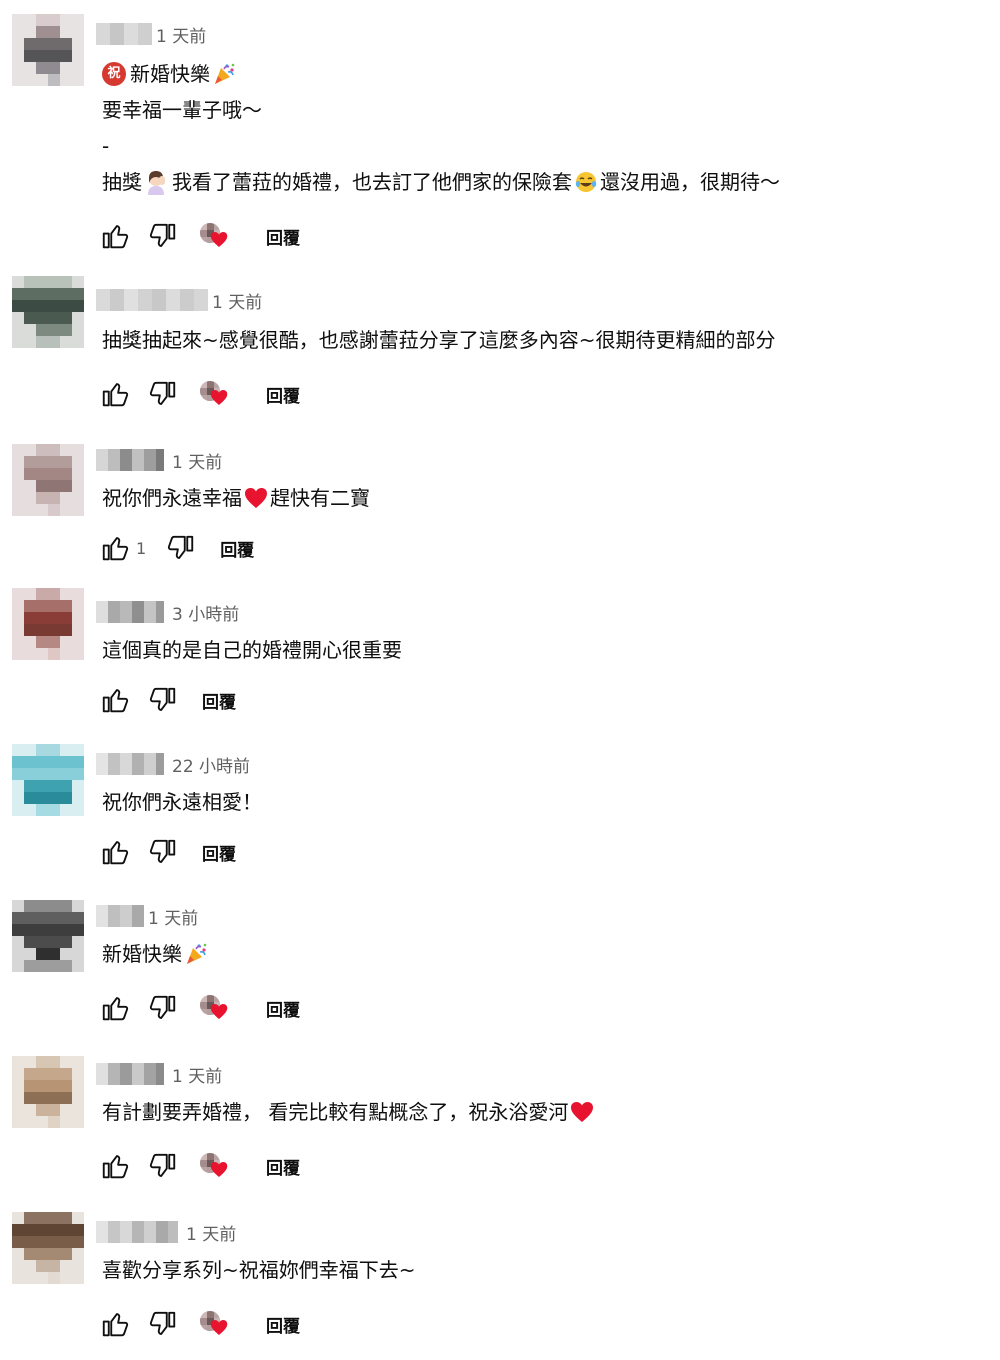 This screenshot has height=1360, width=1000. I want to click on comment-time: 22 小時前, so click(211, 764).